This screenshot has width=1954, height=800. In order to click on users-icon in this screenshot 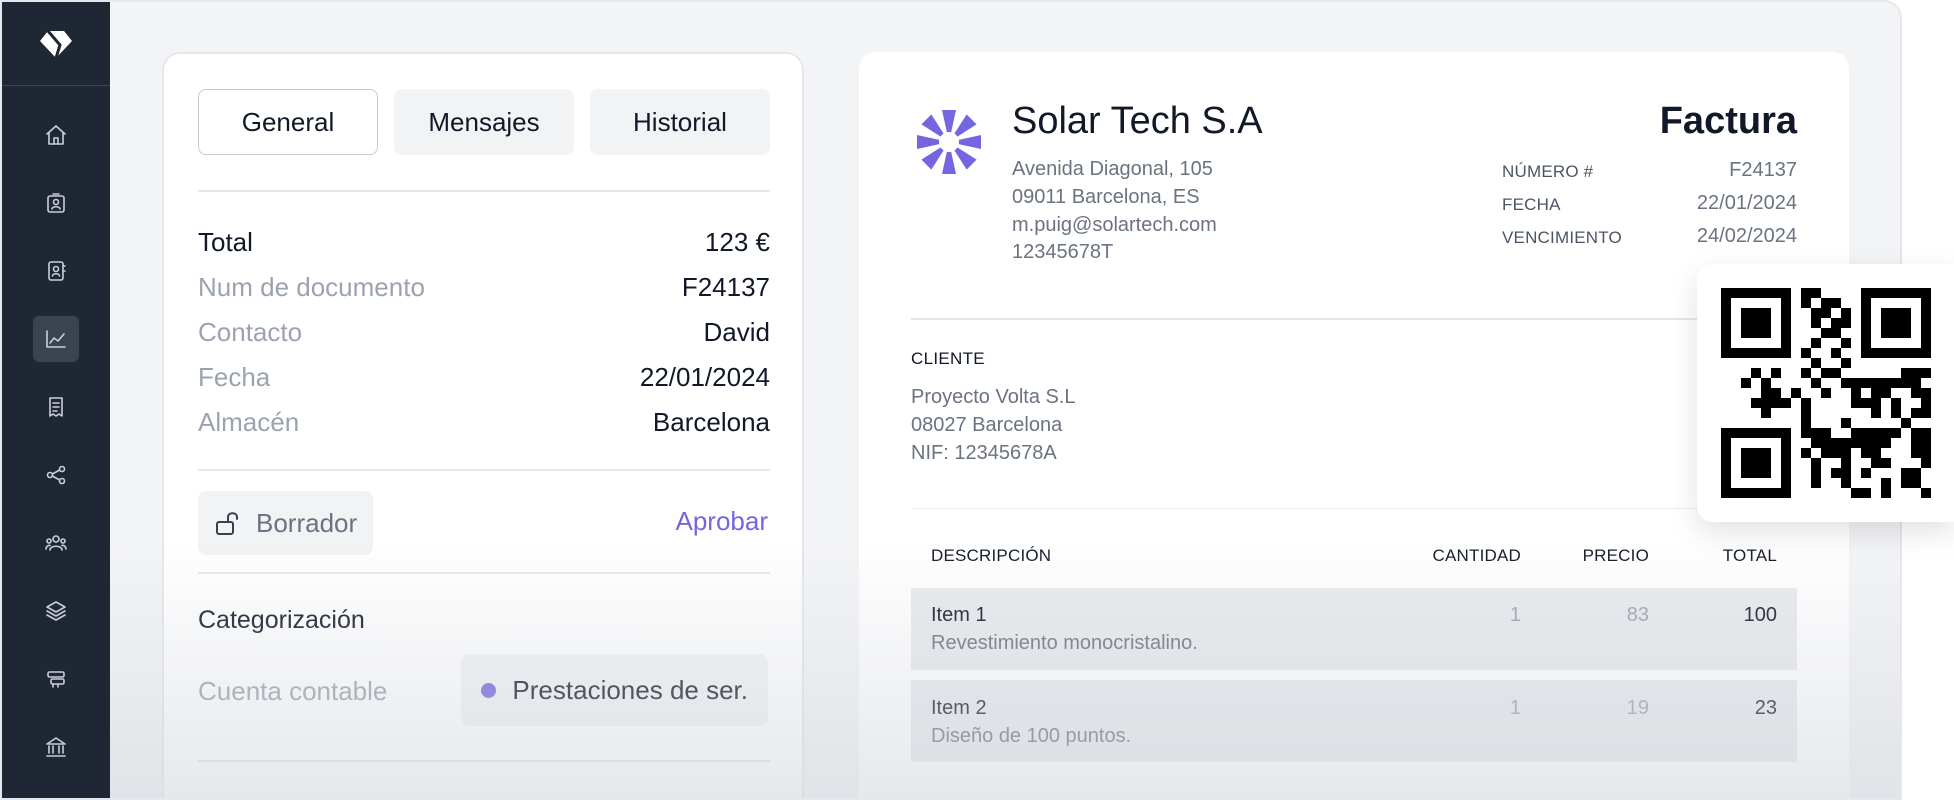, I will do `click(56, 543)`.